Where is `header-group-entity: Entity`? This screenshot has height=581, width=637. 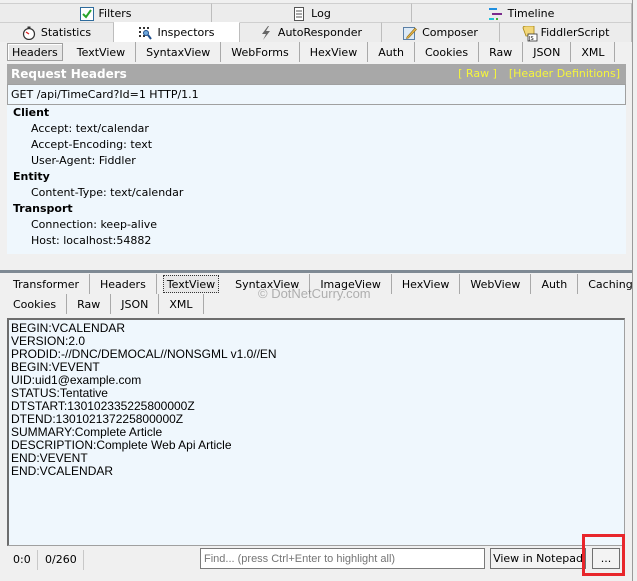
header-group-entity: Entity is located at coordinates (31, 176).